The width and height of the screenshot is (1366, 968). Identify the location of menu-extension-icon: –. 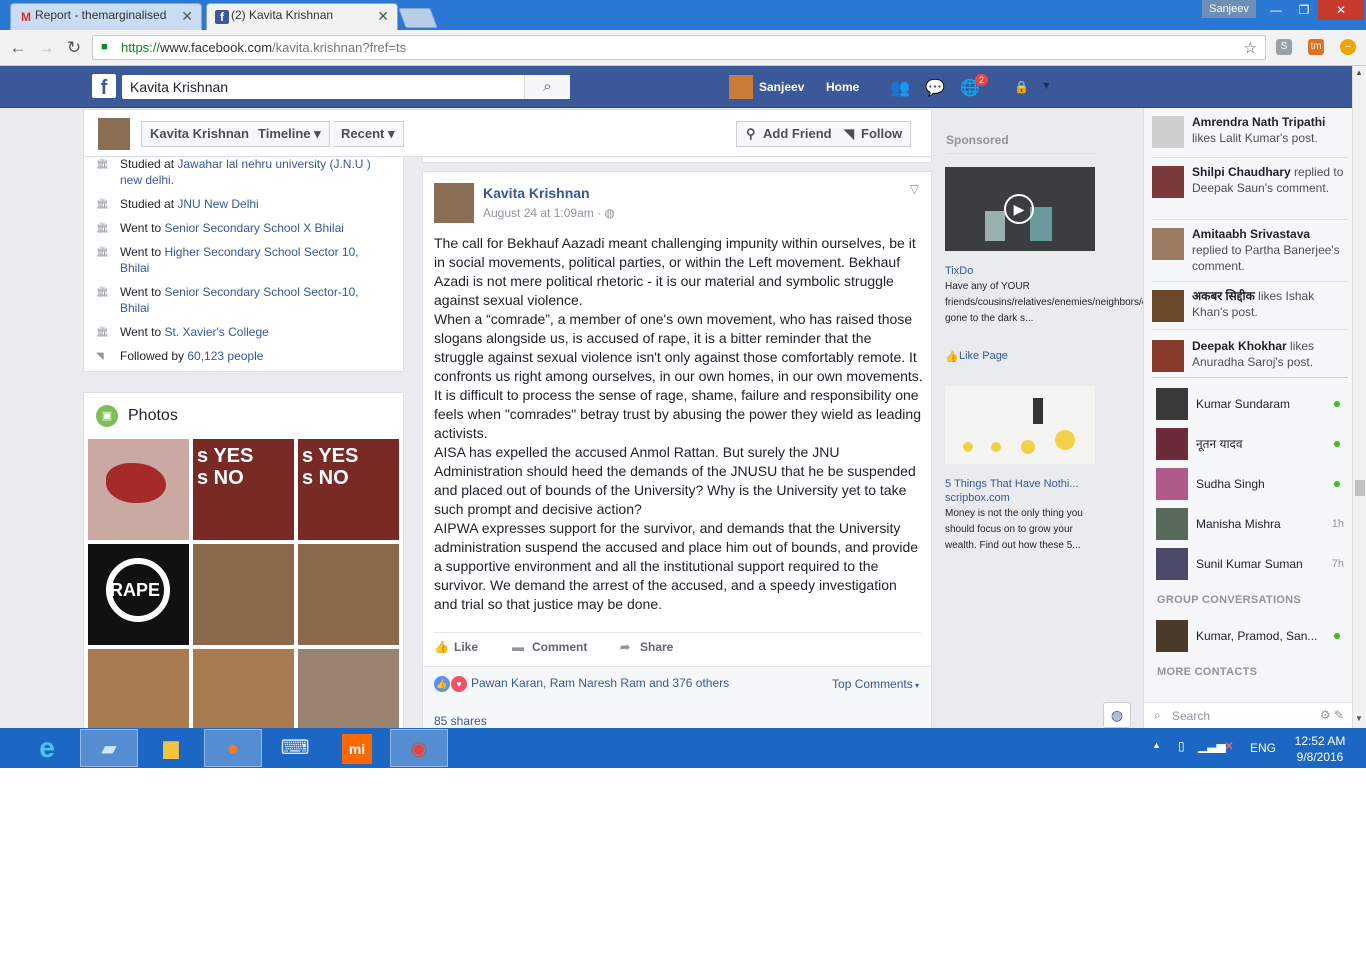
(1348, 47).